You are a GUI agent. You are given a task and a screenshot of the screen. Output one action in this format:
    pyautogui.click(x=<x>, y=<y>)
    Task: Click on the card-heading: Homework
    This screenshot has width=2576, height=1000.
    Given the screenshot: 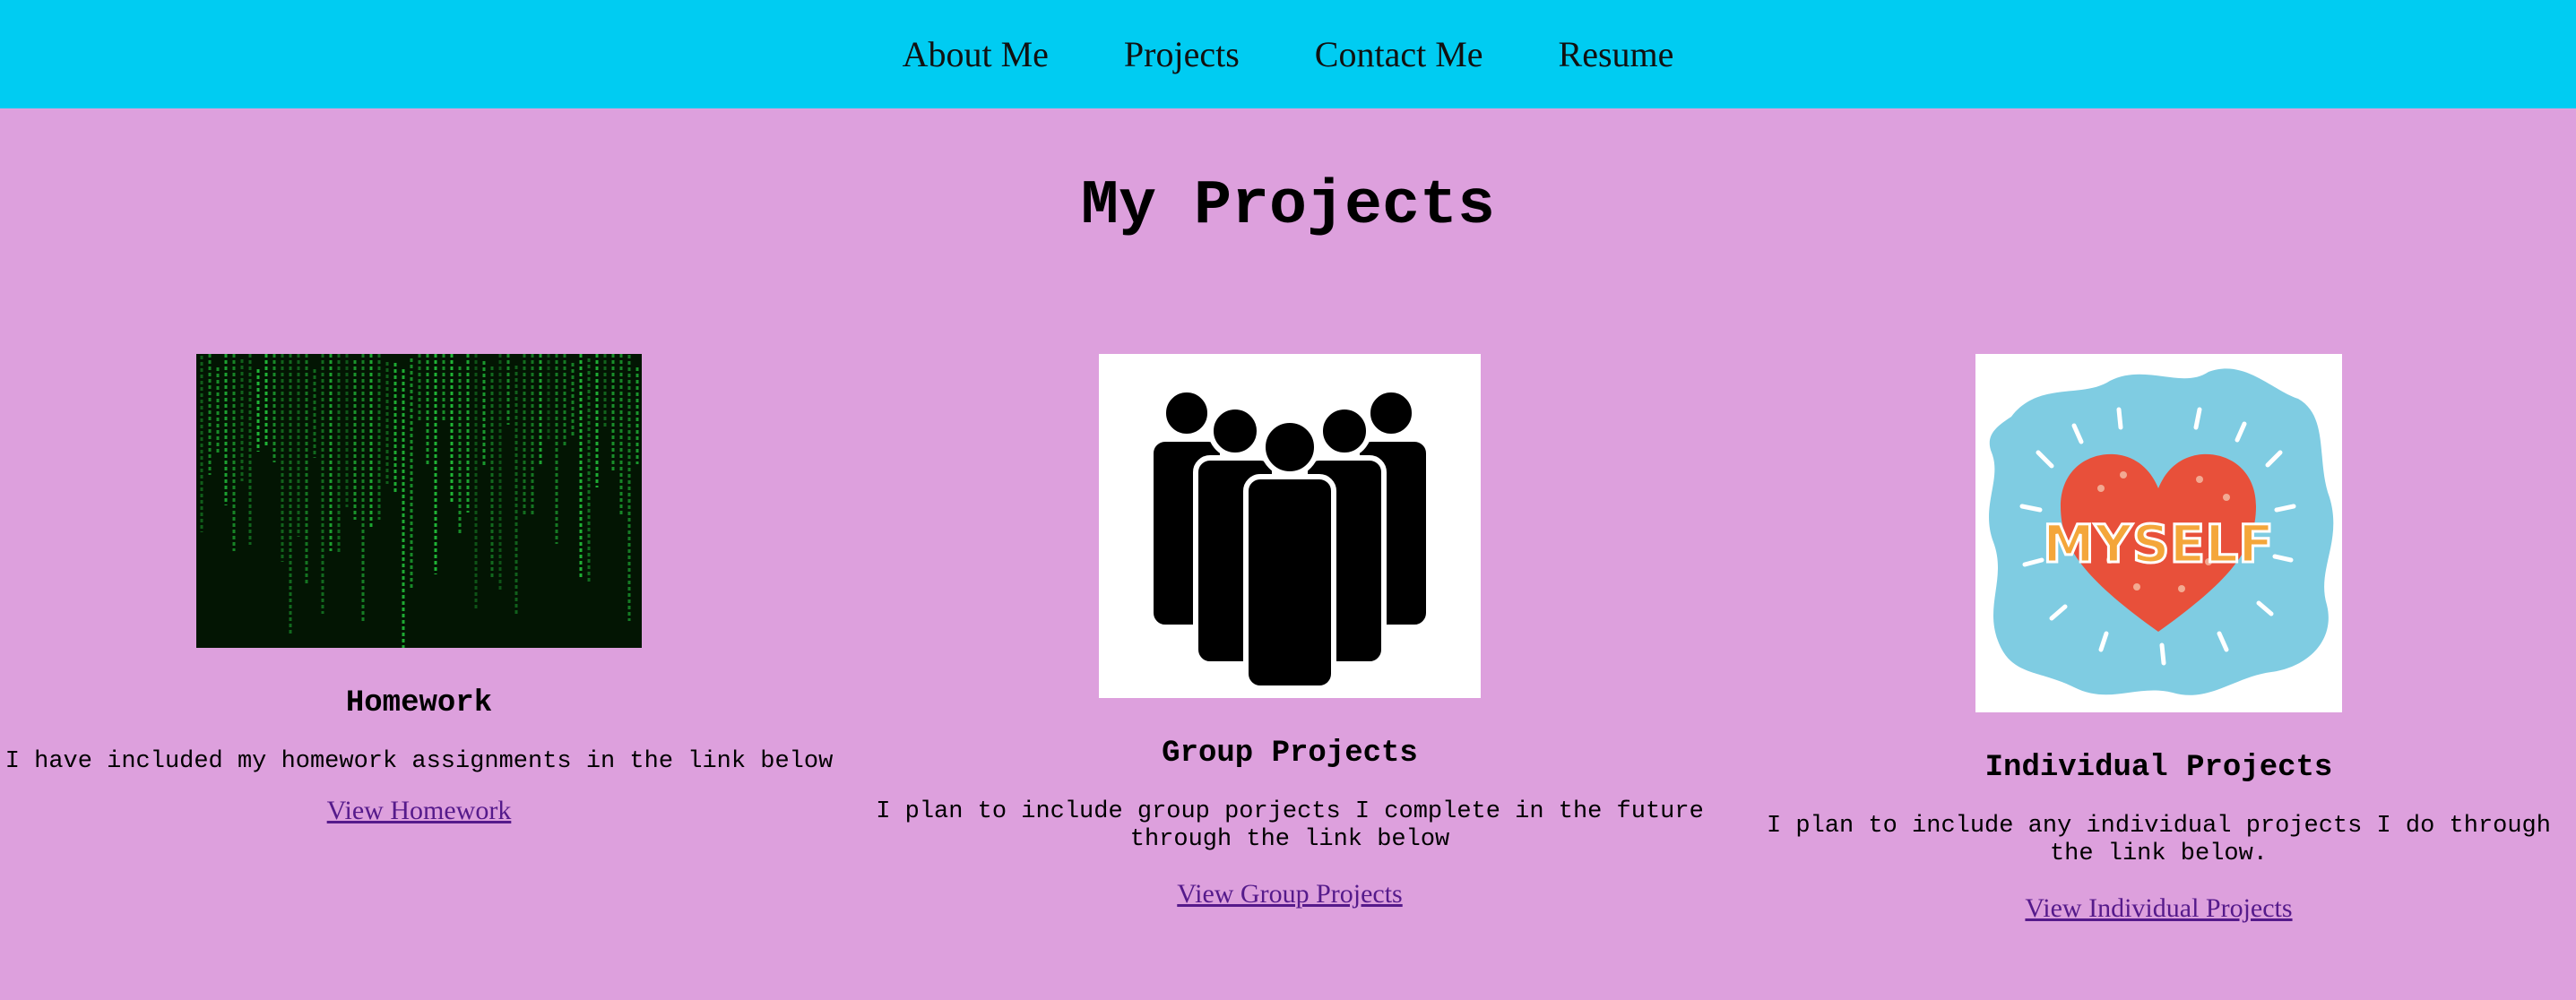 What is the action you would take?
    pyautogui.click(x=419, y=703)
    